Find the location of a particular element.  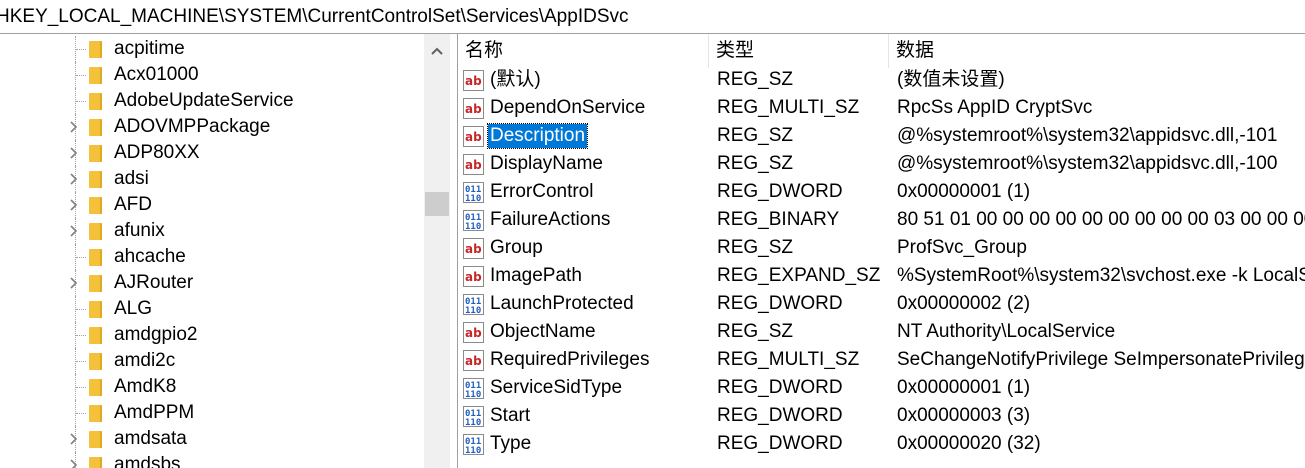

value-name: ObjectName is located at coordinates (543, 332).